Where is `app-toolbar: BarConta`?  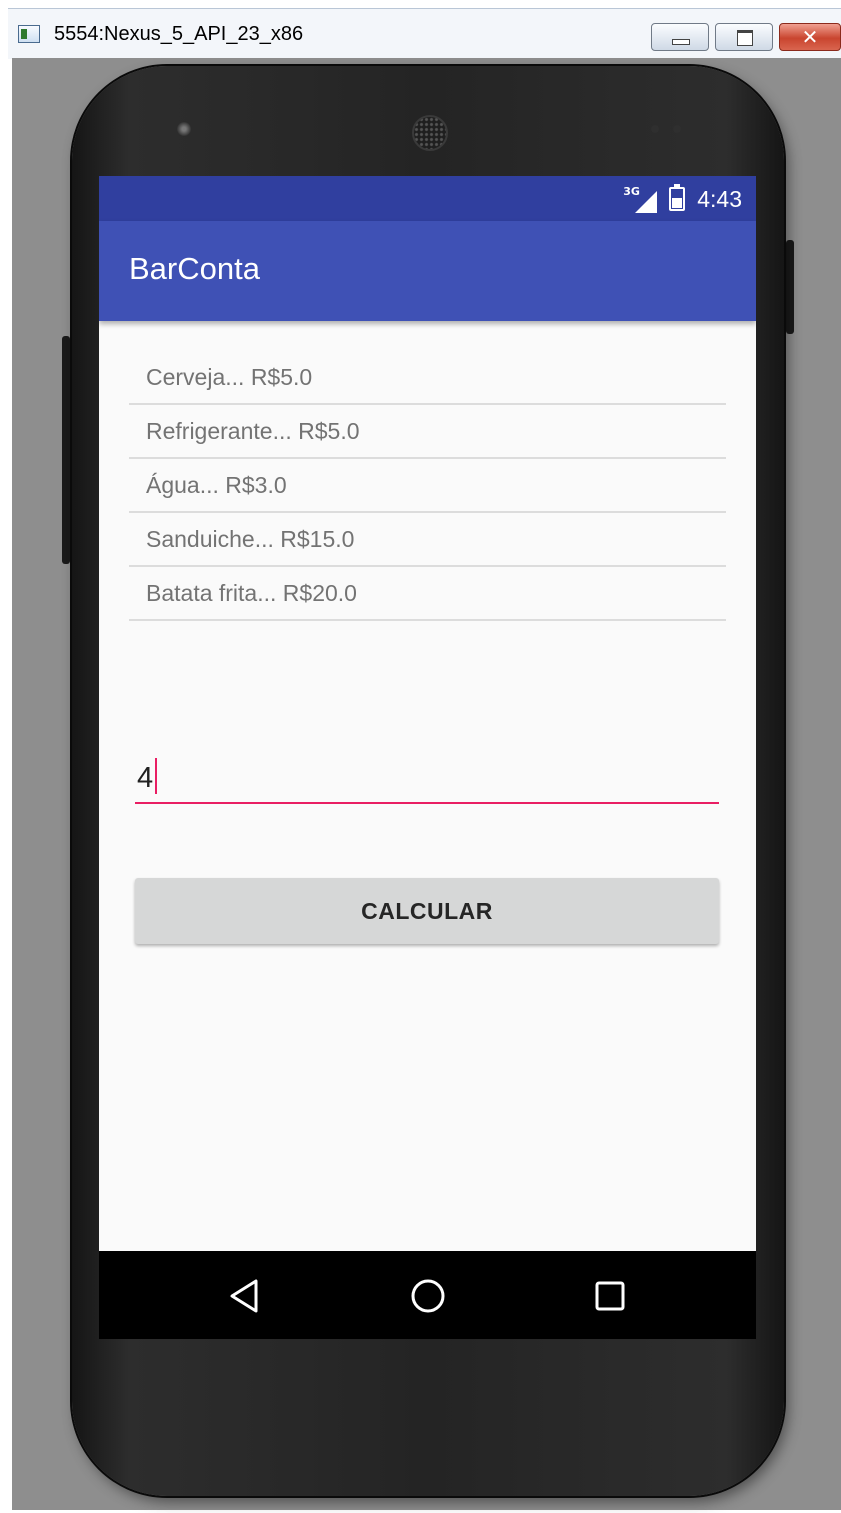
app-toolbar: BarConta is located at coordinates (427, 271).